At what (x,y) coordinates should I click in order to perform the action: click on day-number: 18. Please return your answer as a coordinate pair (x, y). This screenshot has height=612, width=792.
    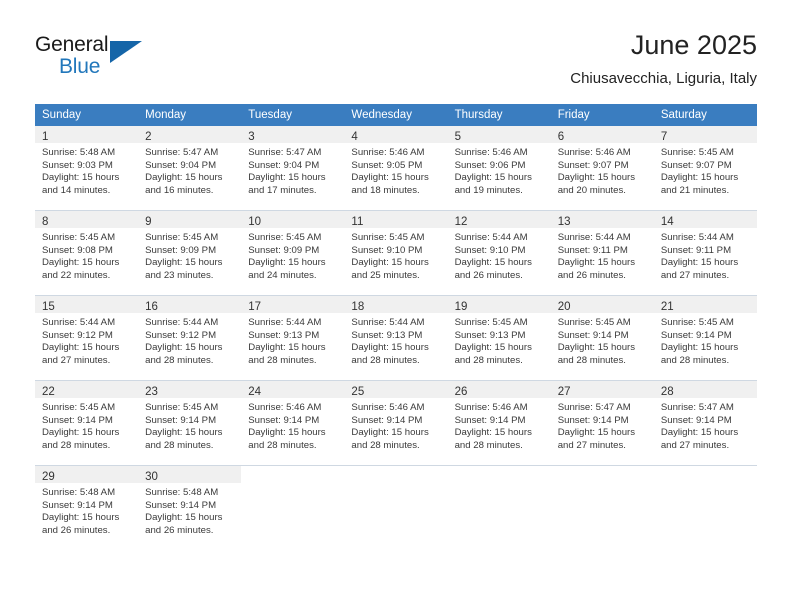
    Looking at the image, I should click on (358, 307).